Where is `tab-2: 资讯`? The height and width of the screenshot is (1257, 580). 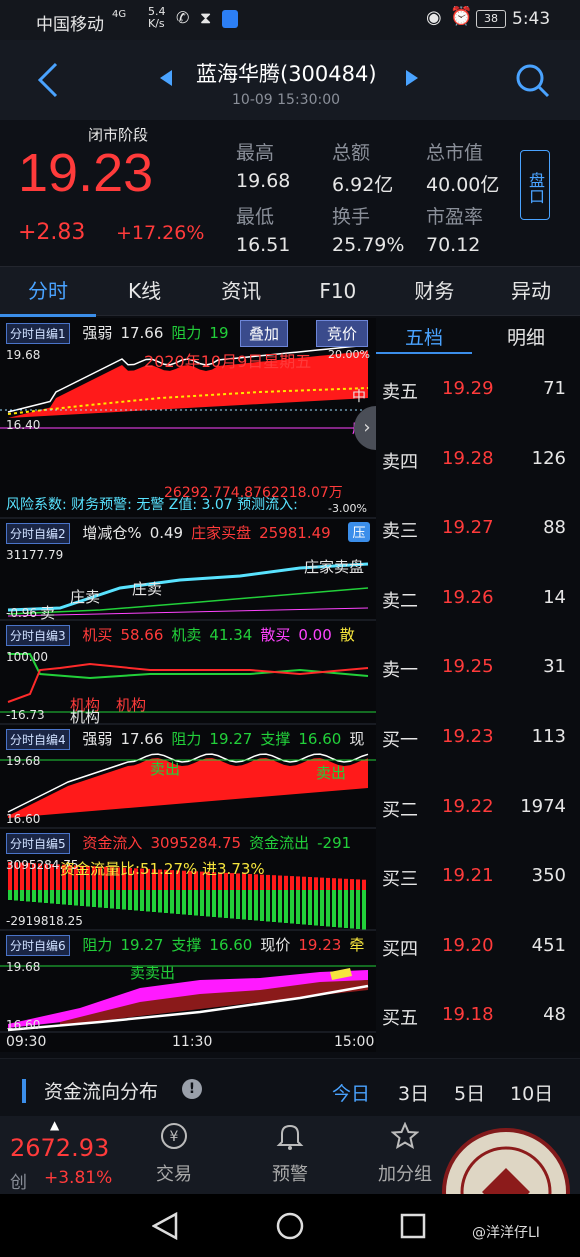
tab-2: 资讯 is located at coordinates (241, 292).